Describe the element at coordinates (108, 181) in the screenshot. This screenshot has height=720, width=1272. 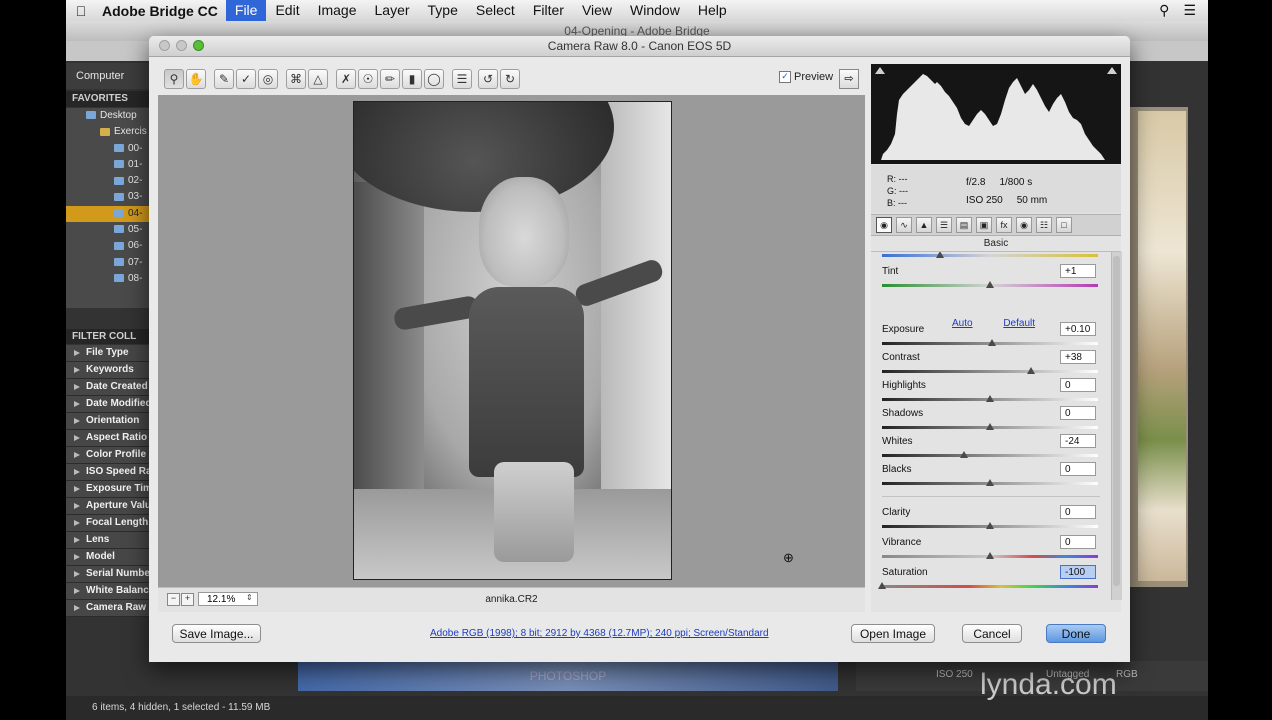
I see `folder-item: 02-` at that location.